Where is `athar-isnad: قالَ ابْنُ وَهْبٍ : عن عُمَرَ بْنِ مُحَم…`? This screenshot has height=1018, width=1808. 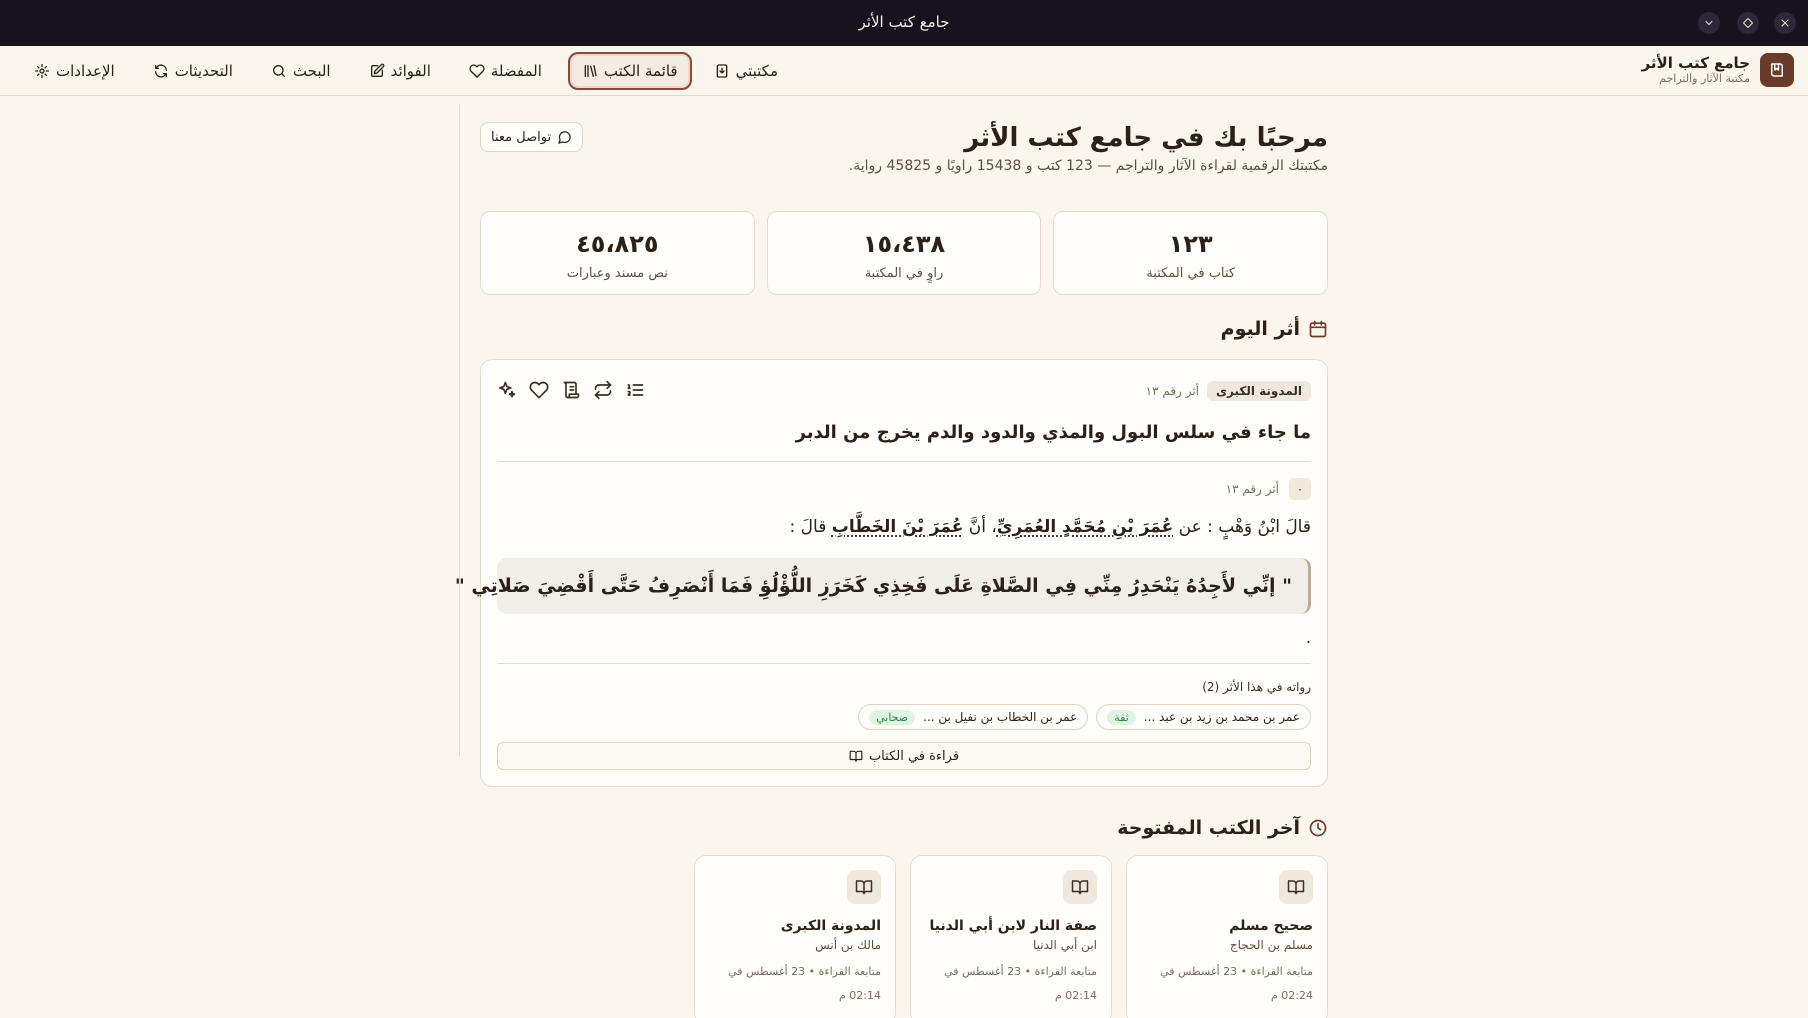
athar-isnad: قالَ ابْنُ وَهْبٍ : عن عُمَرَ بْنِ مُحَم… is located at coordinates (1050, 527).